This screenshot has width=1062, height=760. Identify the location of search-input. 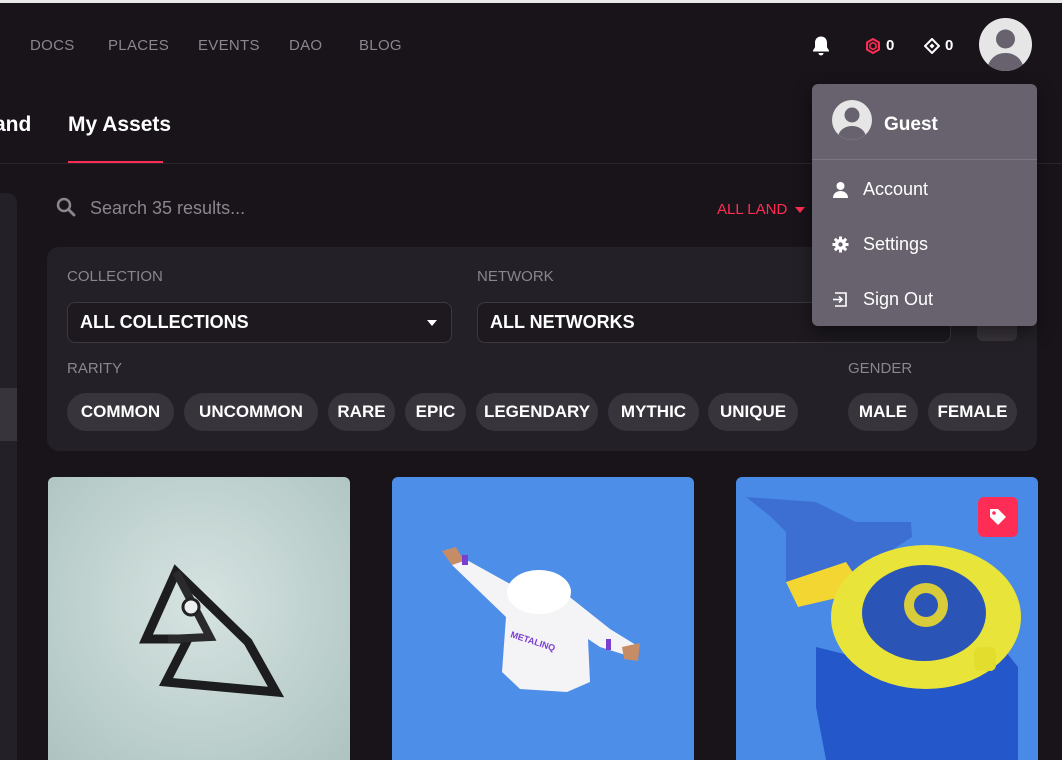
(240, 208).